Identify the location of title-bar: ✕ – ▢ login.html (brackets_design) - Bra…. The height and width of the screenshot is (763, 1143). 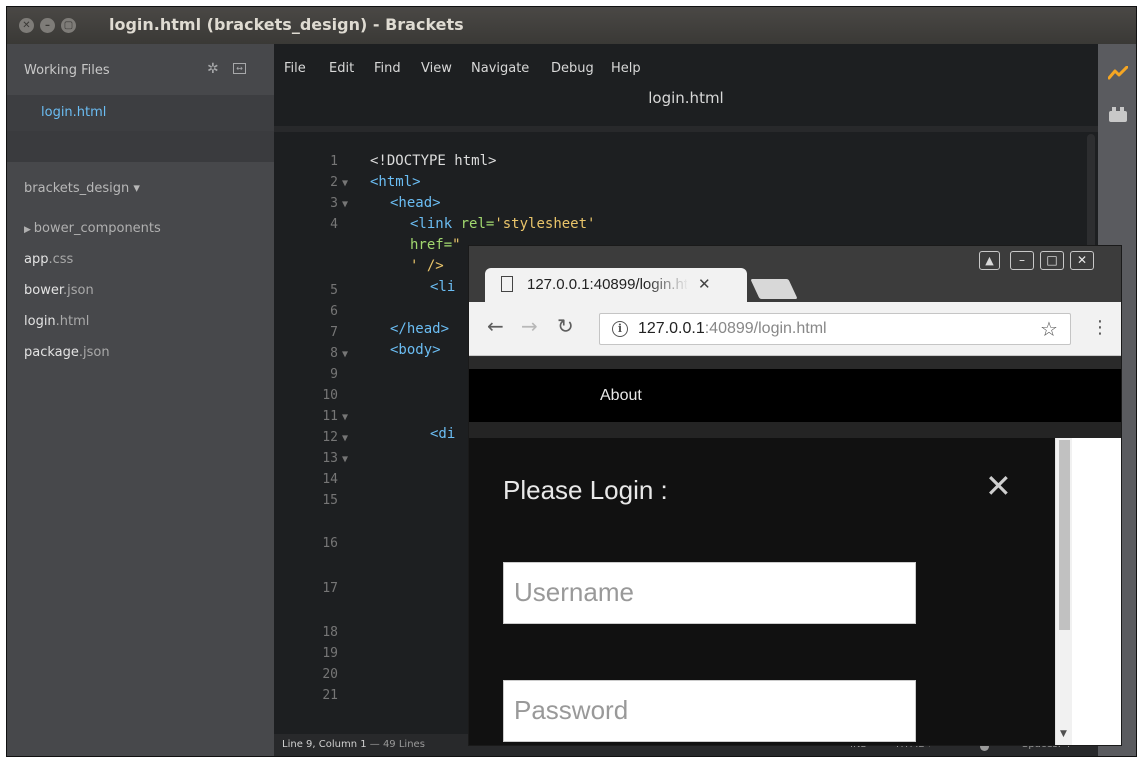
(571, 25).